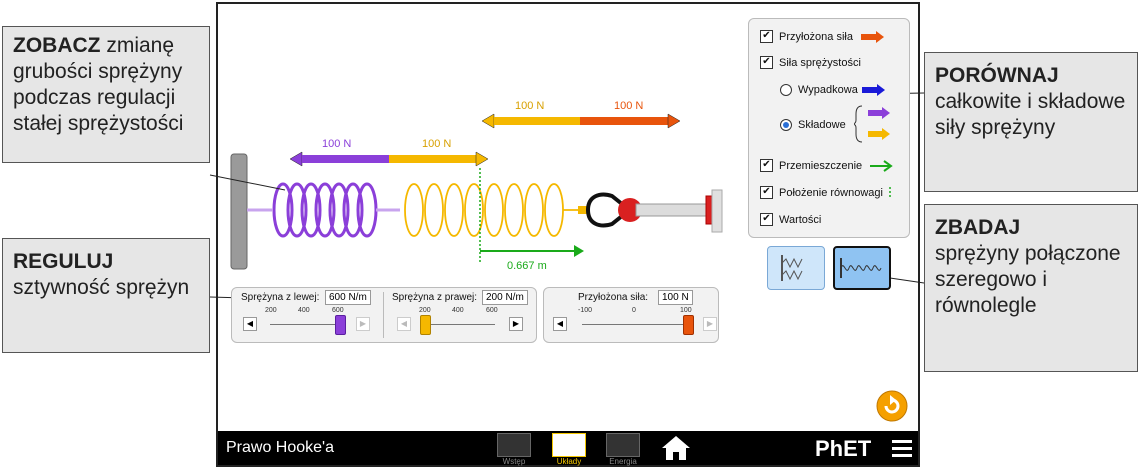 The image size is (1140, 473). Describe the element at coordinates (892, 406) in the screenshot. I see `reset-all-button` at that location.